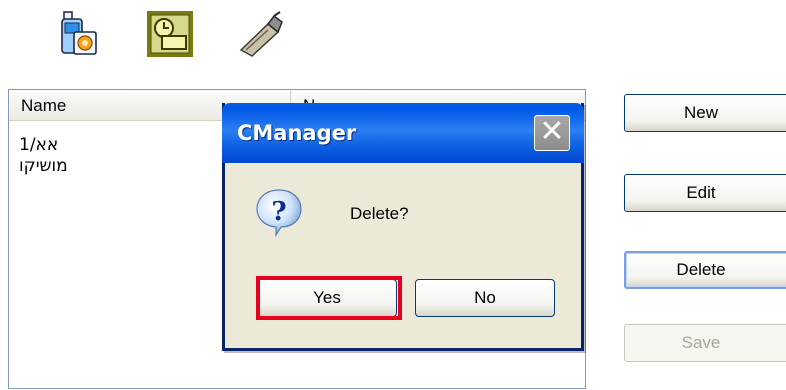  Describe the element at coordinates (38, 145) in the screenshot. I see `list-item: אא/1` at that location.